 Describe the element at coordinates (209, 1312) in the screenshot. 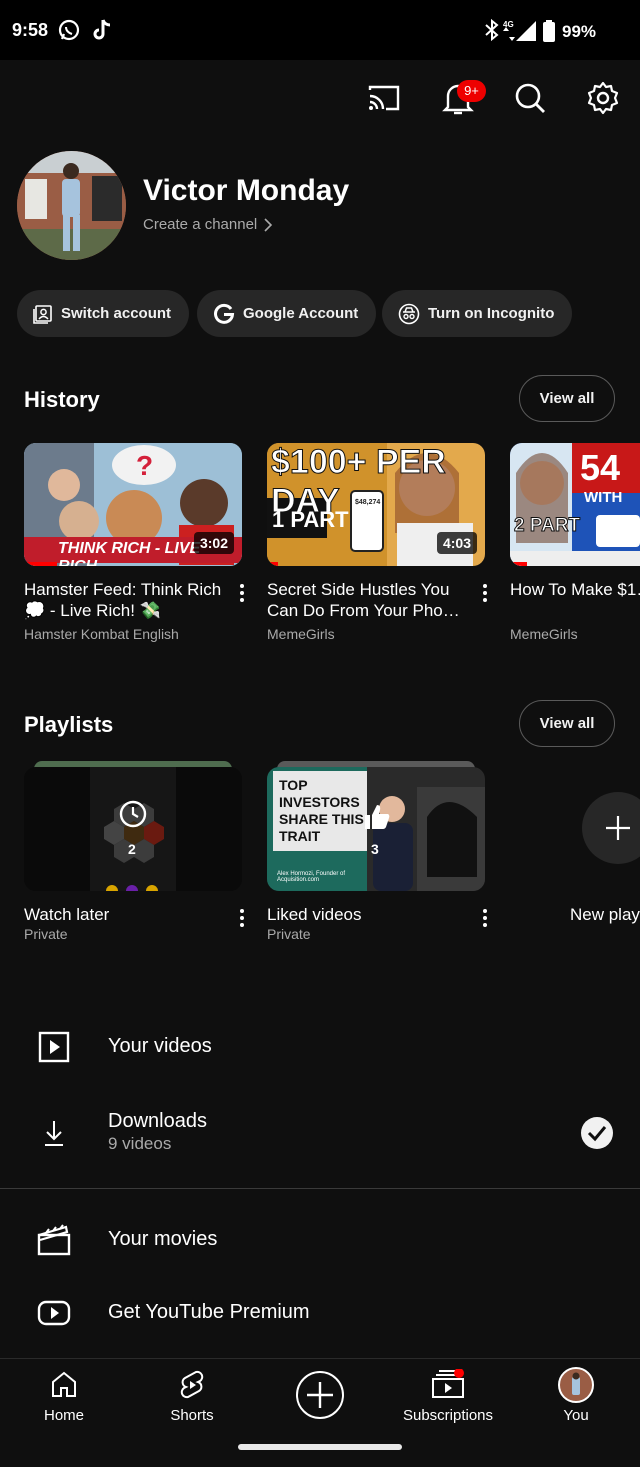

I see `youtube-premium-label: Get YouTube Premium` at that location.